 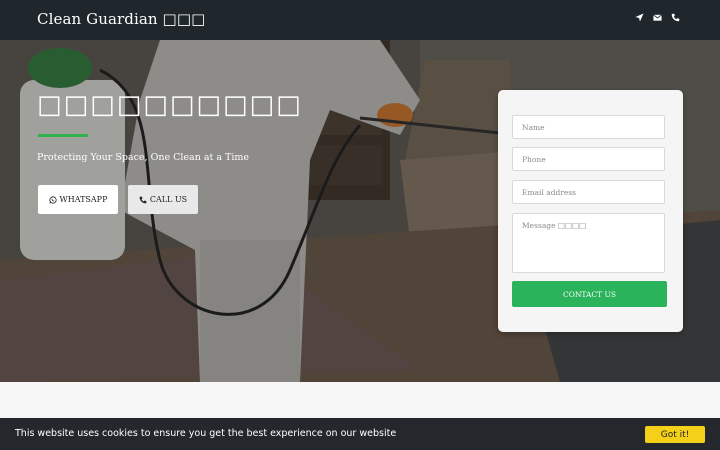 I want to click on call-us-button: CALL US, so click(x=163, y=199).